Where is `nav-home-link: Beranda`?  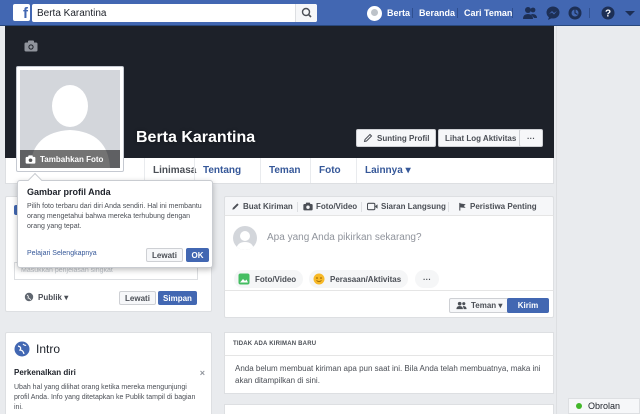
nav-home-link: Beranda is located at coordinates (437, 13).